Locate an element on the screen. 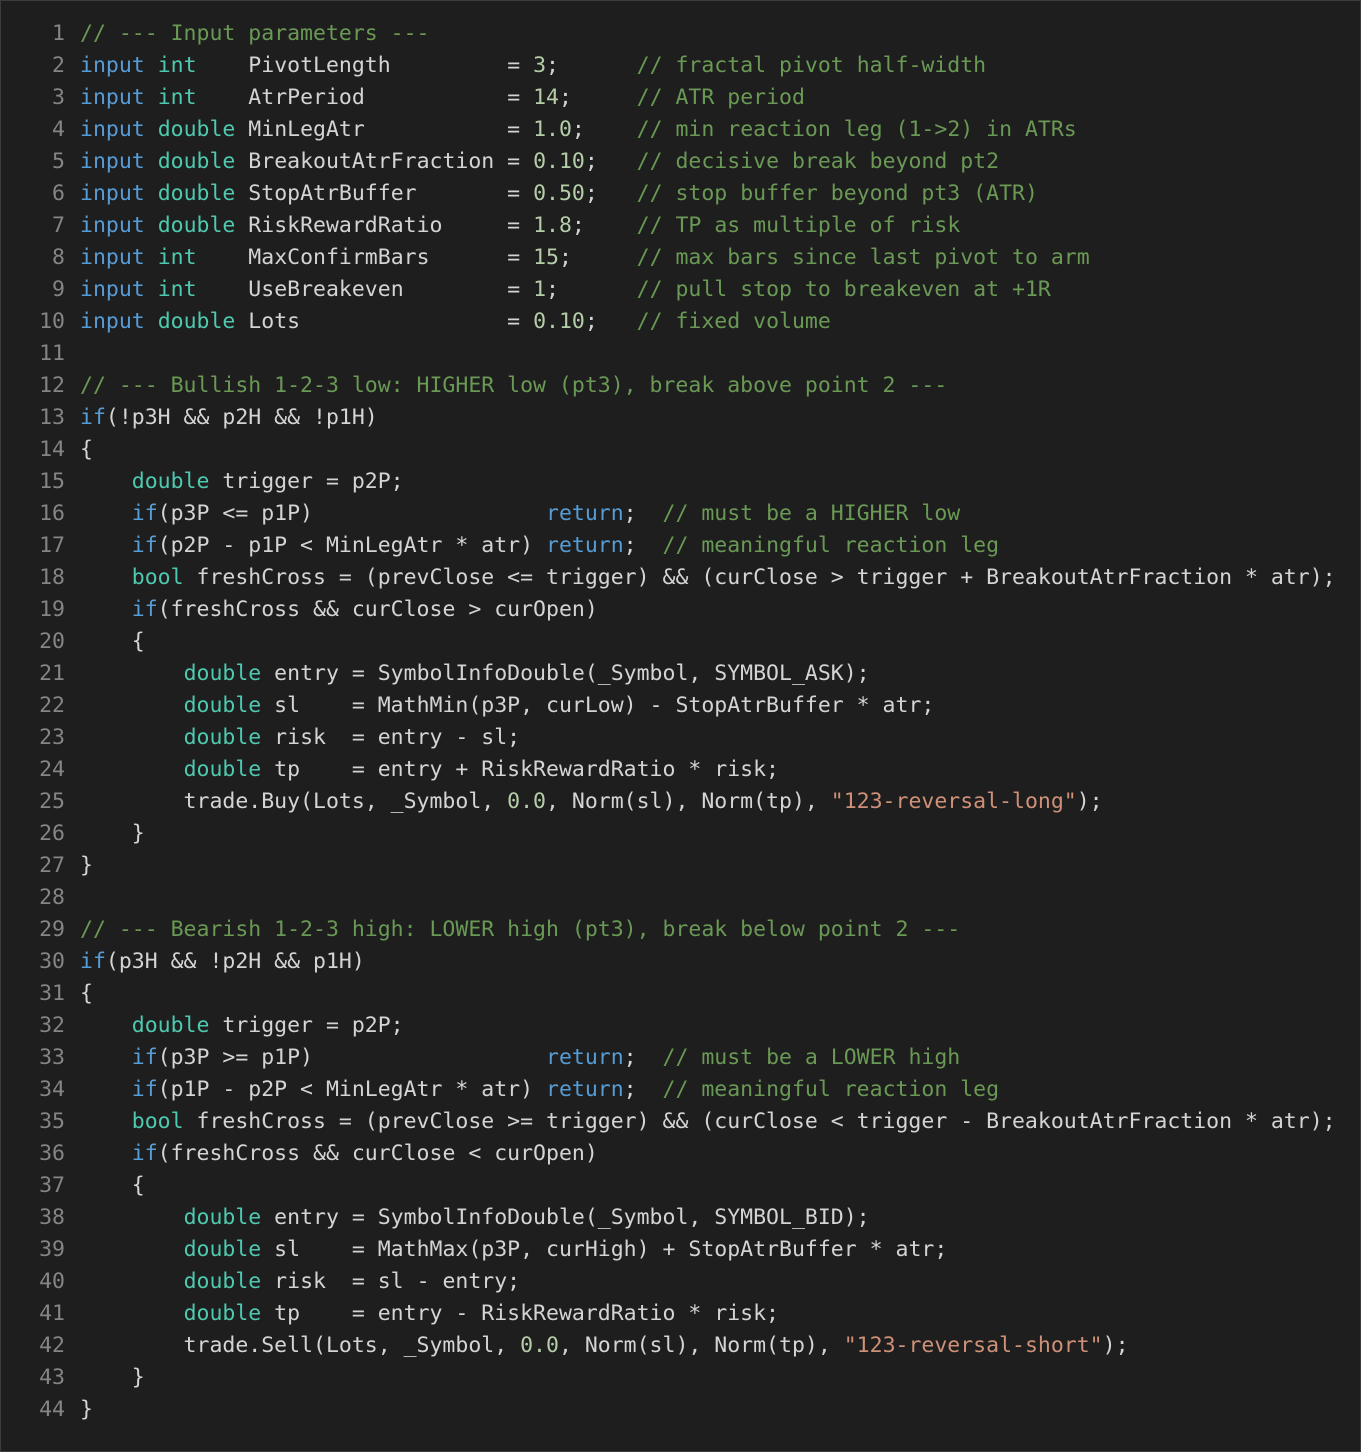  line-number: 13 is located at coordinates (52, 417).